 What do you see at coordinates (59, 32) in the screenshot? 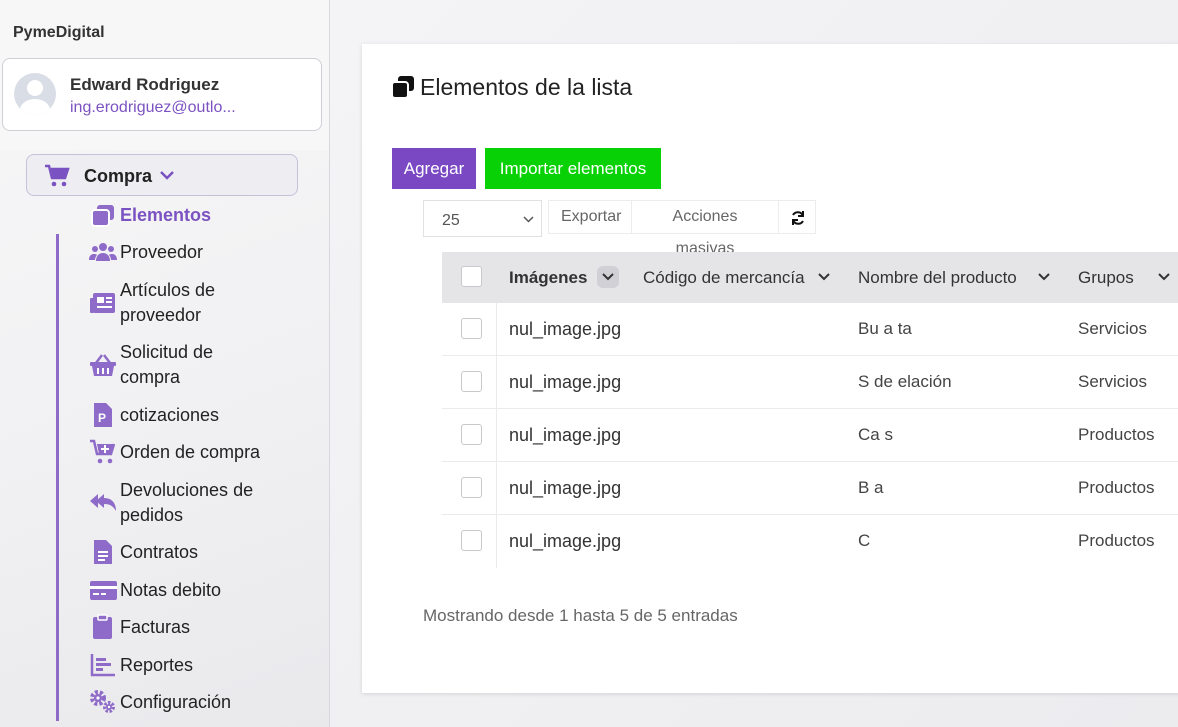
I see `brand-name: PymeDigital` at bounding box center [59, 32].